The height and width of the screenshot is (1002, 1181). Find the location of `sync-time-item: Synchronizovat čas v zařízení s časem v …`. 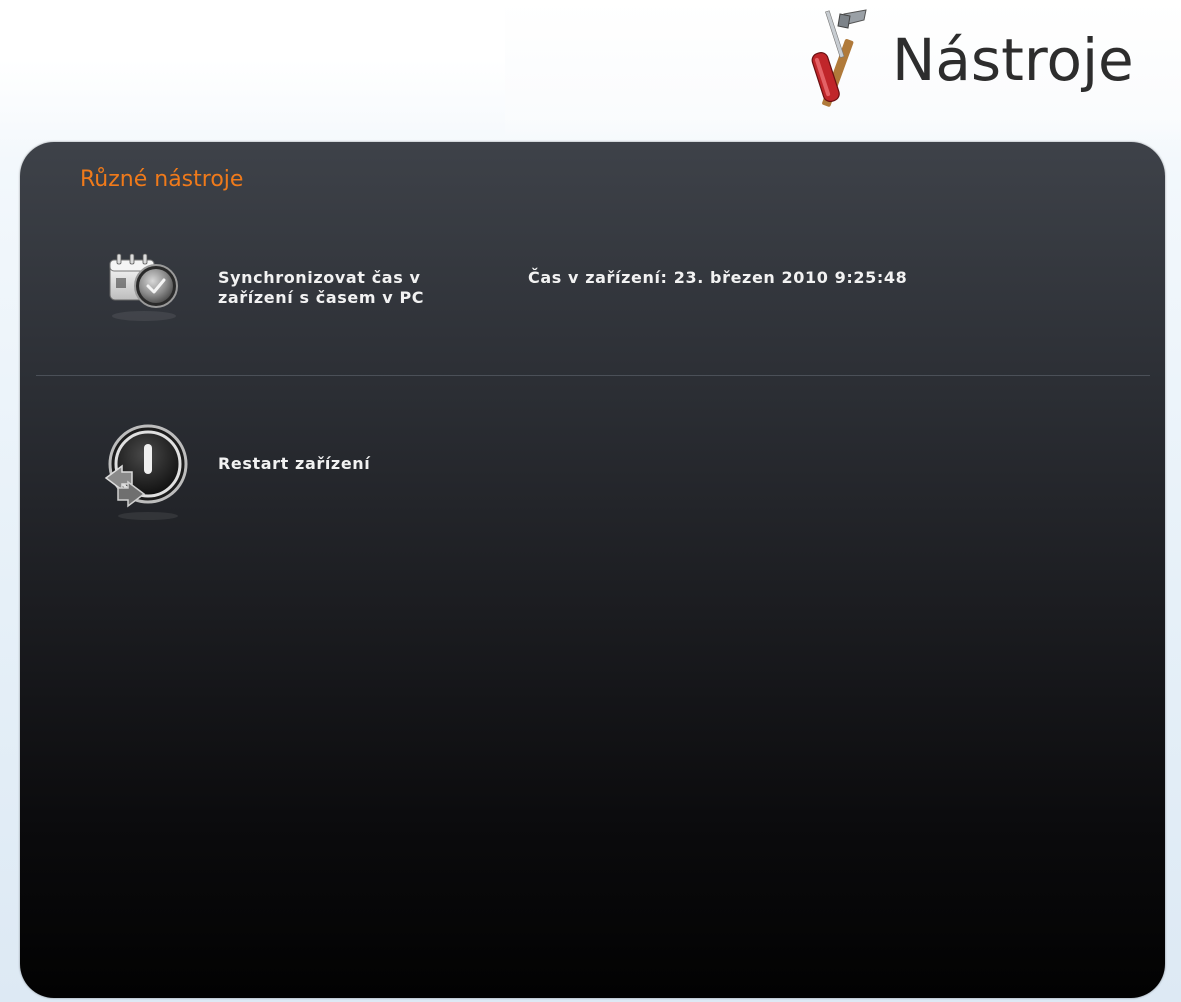

sync-time-item: Synchronizovat čas v zařízení s časem v … is located at coordinates (600, 285).